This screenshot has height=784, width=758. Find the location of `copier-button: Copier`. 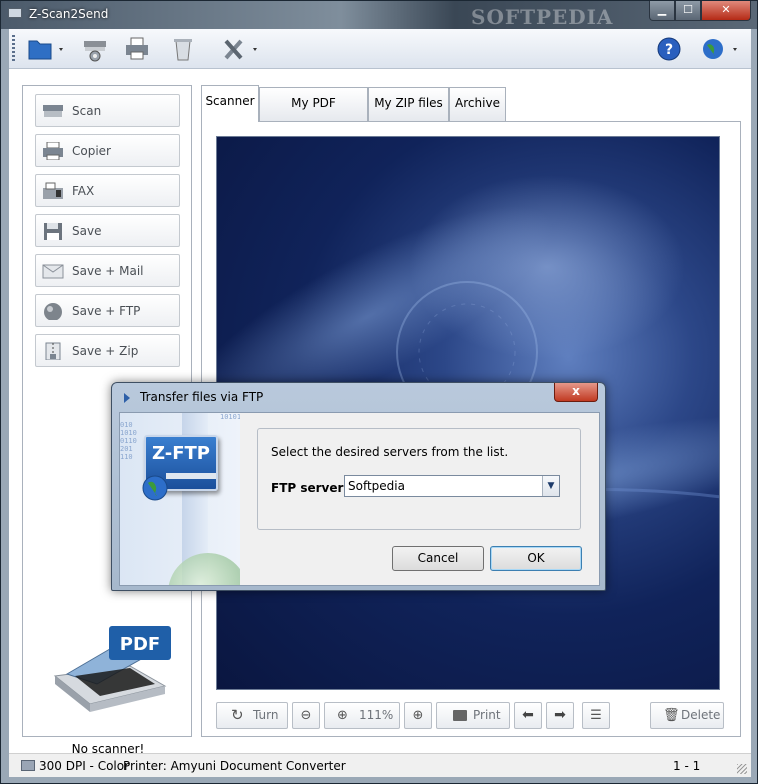

copier-button: Copier is located at coordinates (107, 150).